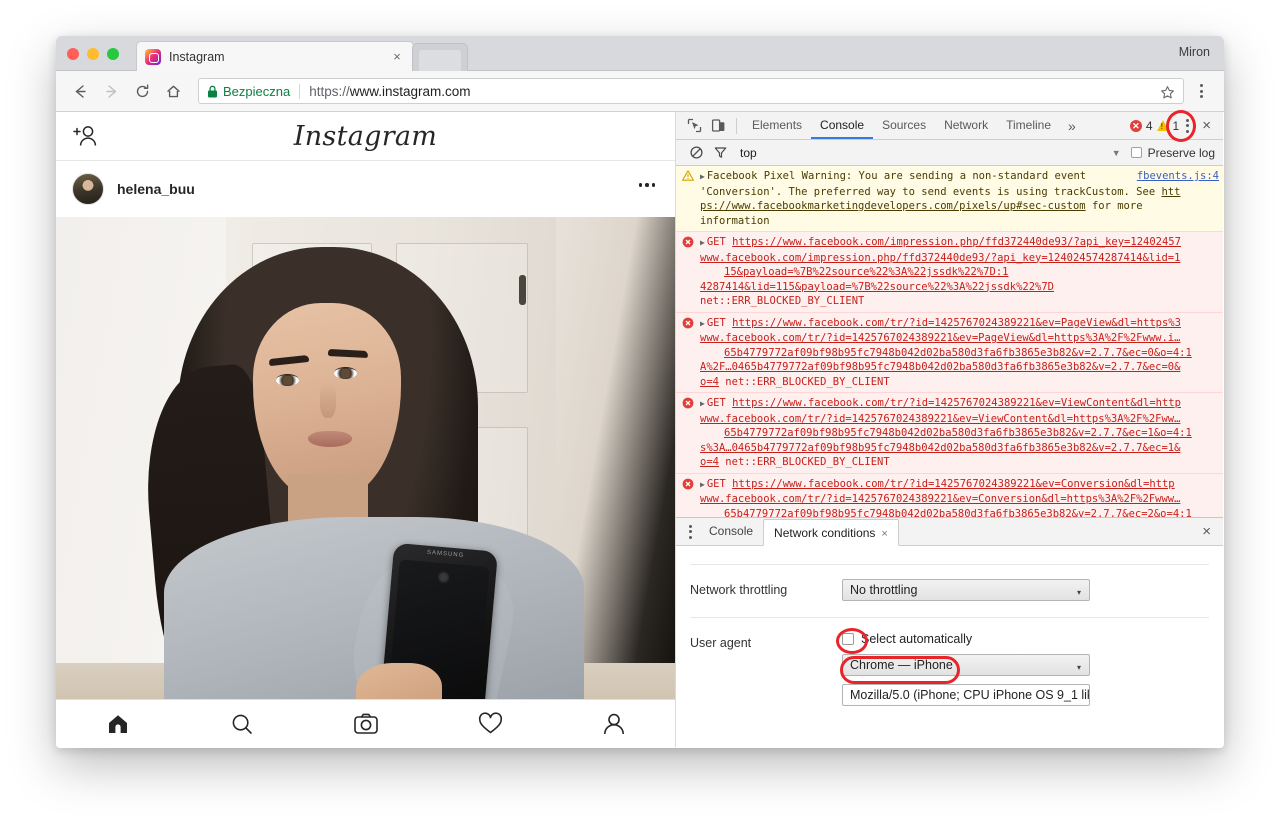 This screenshot has width=1280, height=826. What do you see at coordinates (720, 153) in the screenshot?
I see `filter-icon` at bounding box center [720, 153].